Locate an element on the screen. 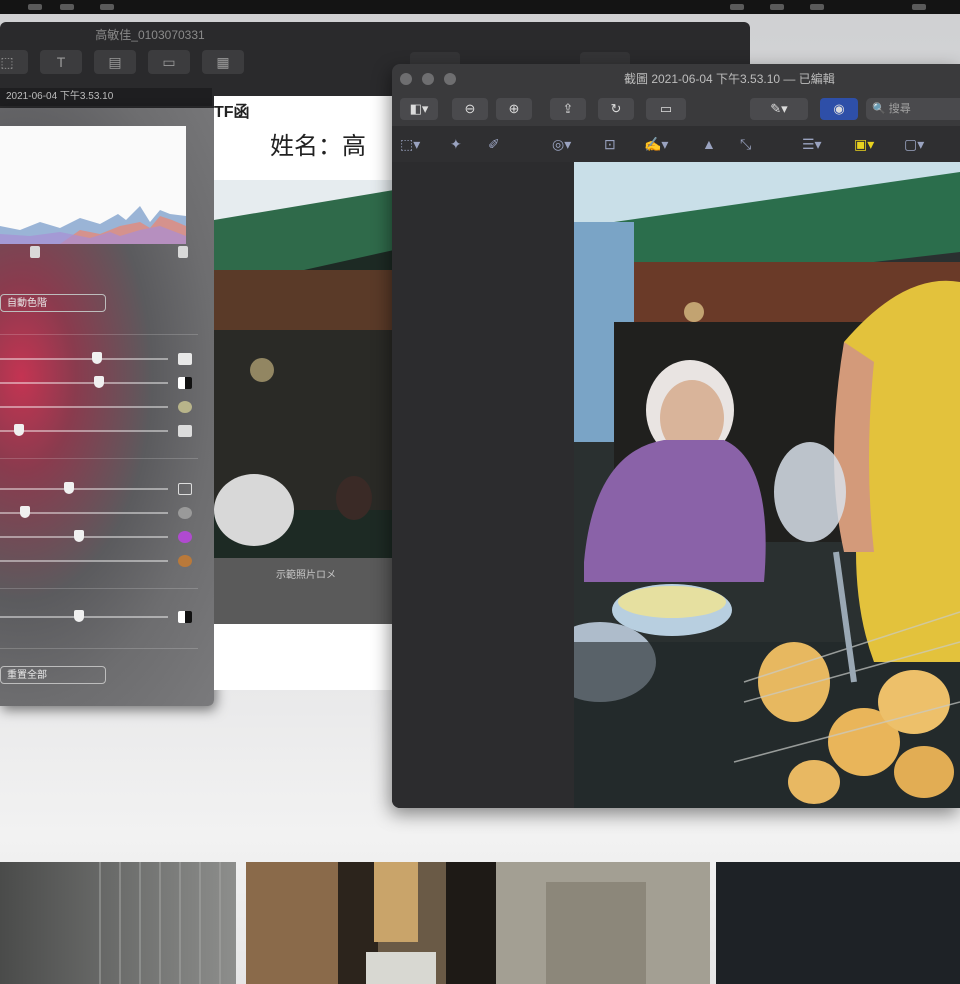  markup-toolbar: ⬚▾ ✦ ✐ ◎▾ ⊡ ✍▾ ▲ ⤡ ☰▾ ▣▾ ▢▾ is located at coordinates (676, 144).